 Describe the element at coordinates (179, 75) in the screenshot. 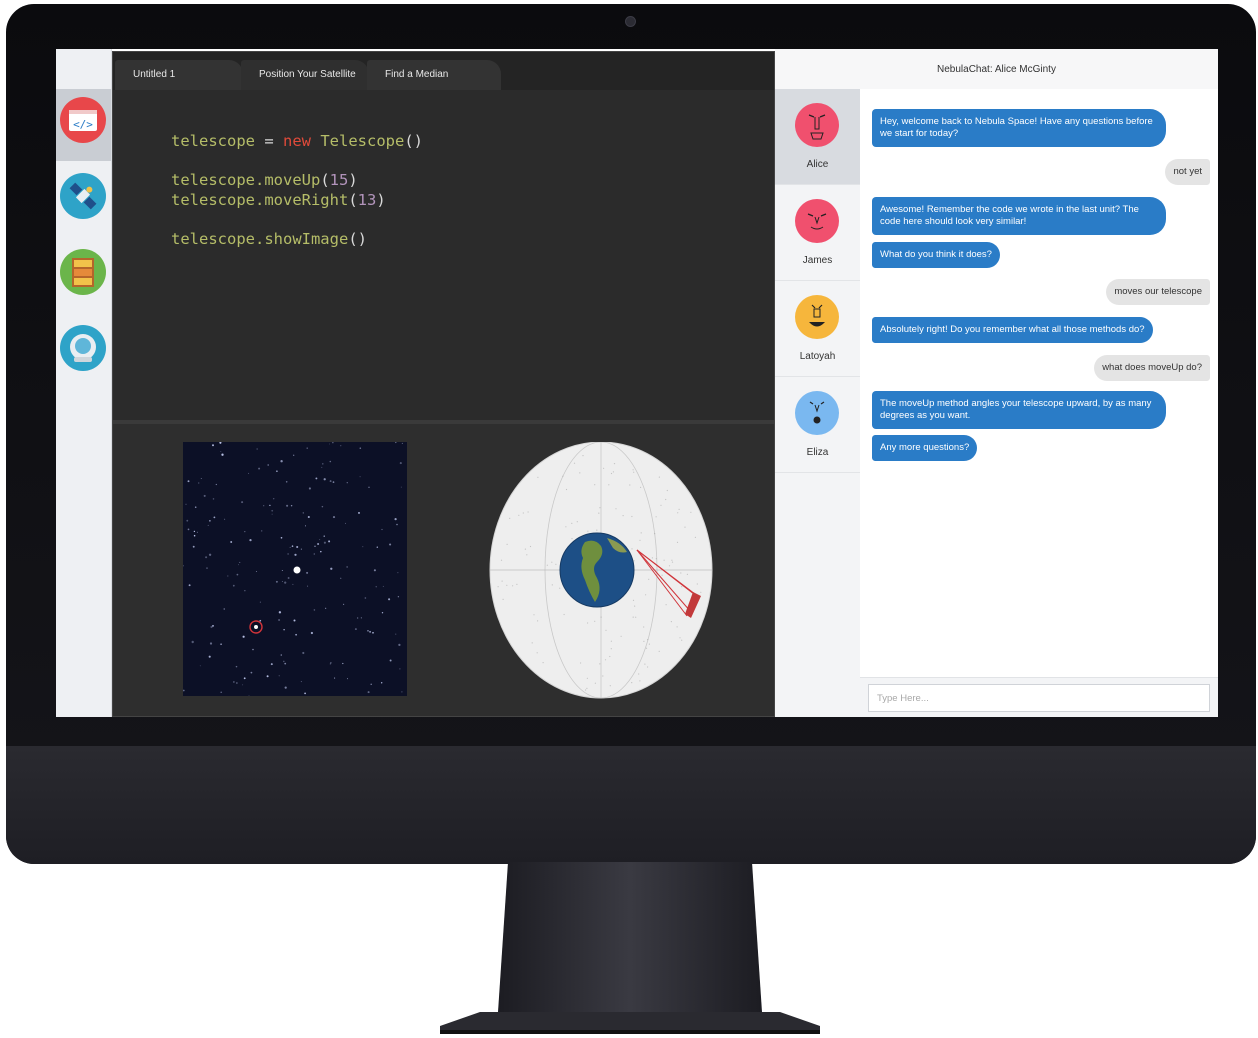

I see `tab-untitled-1: Untitled 1` at that location.